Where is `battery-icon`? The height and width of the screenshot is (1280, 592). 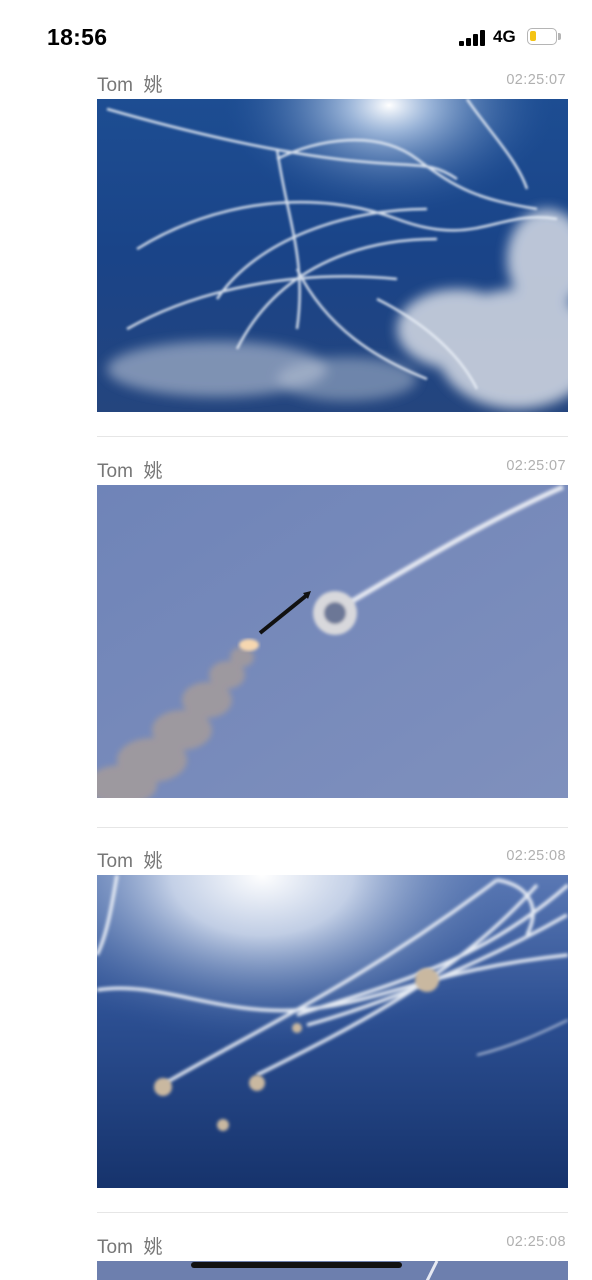
battery-icon is located at coordinates (542, 36).